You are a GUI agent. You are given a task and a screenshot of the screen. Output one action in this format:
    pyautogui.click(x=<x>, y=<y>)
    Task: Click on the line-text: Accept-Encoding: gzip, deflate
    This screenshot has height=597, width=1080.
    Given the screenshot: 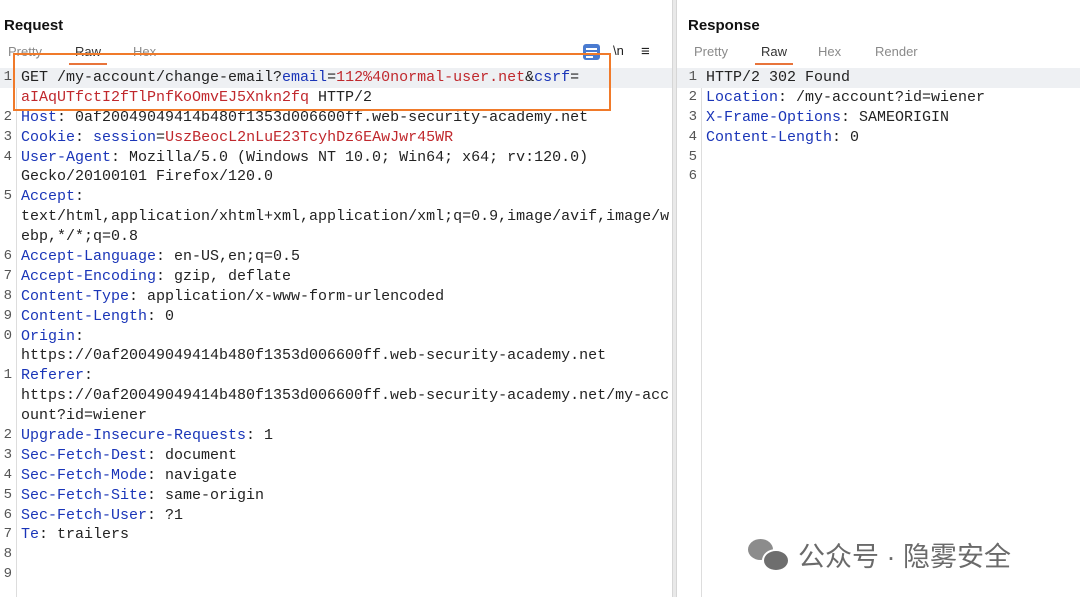 What is the action you would take?
    pyautogui.click(x=156, y=277)
    